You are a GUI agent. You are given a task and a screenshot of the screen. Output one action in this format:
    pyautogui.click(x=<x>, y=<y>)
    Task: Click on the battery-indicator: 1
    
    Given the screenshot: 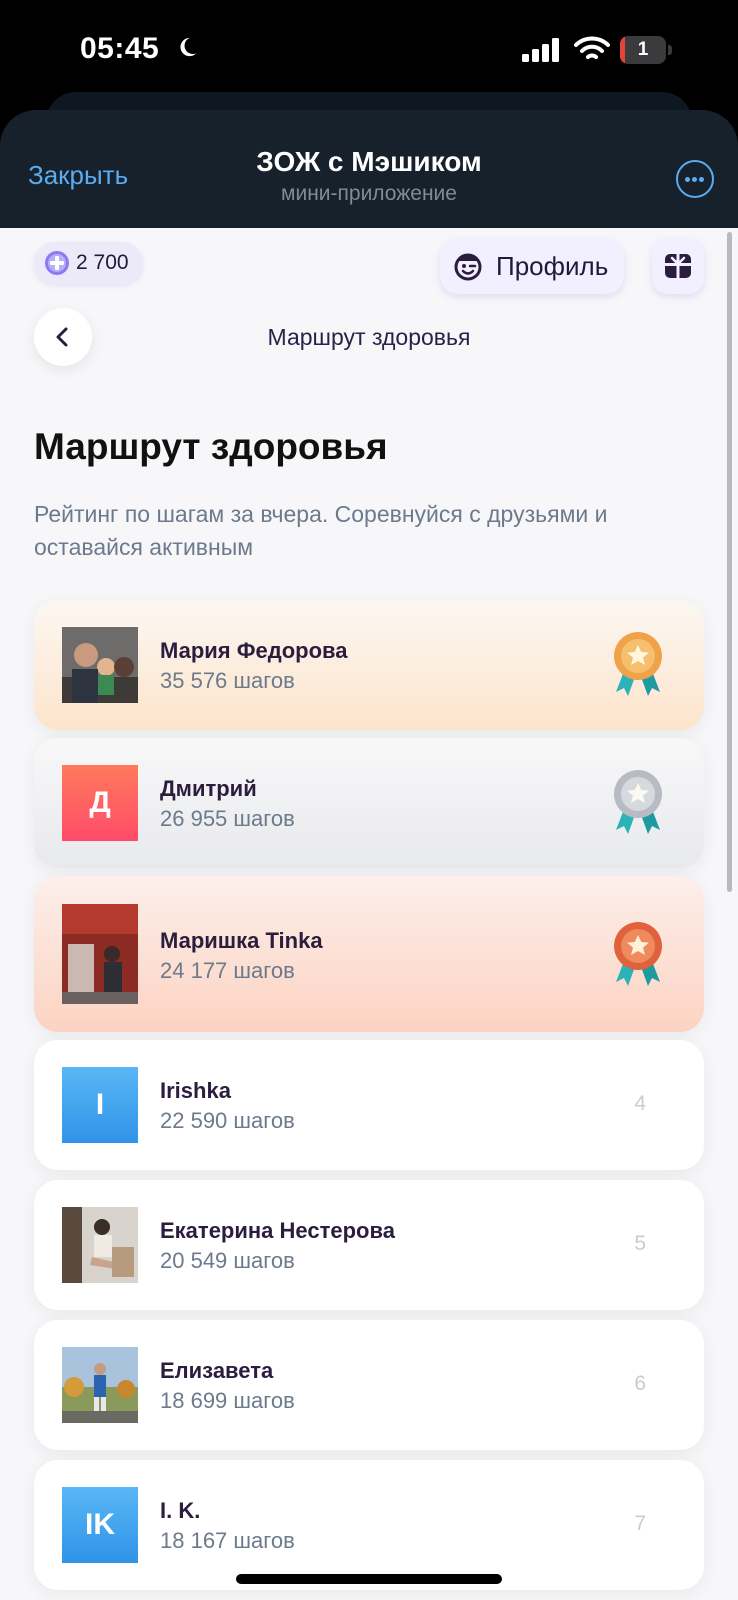 What is the action you would take?
    pyautogui.click(x=646, y=50)
    